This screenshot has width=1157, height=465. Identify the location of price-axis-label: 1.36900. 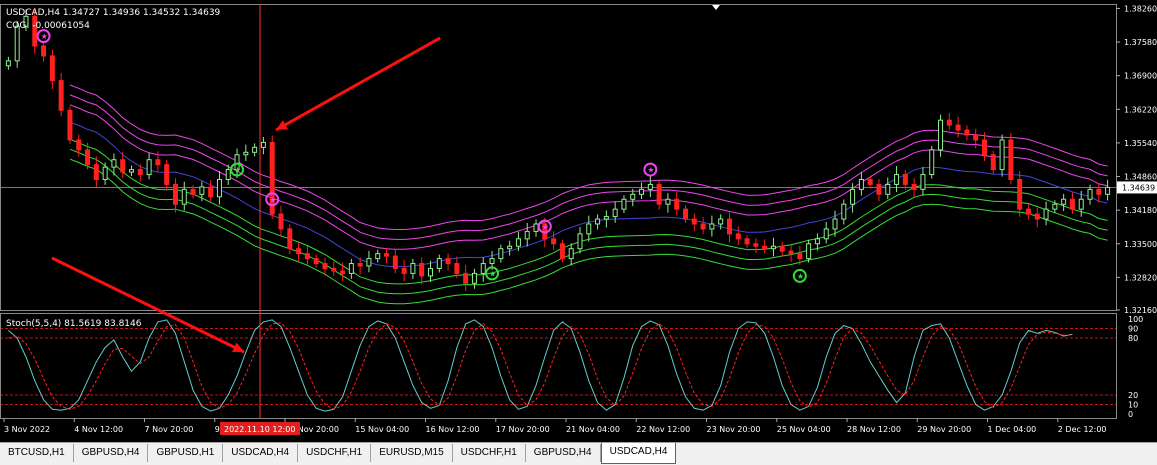
(1140, 76).